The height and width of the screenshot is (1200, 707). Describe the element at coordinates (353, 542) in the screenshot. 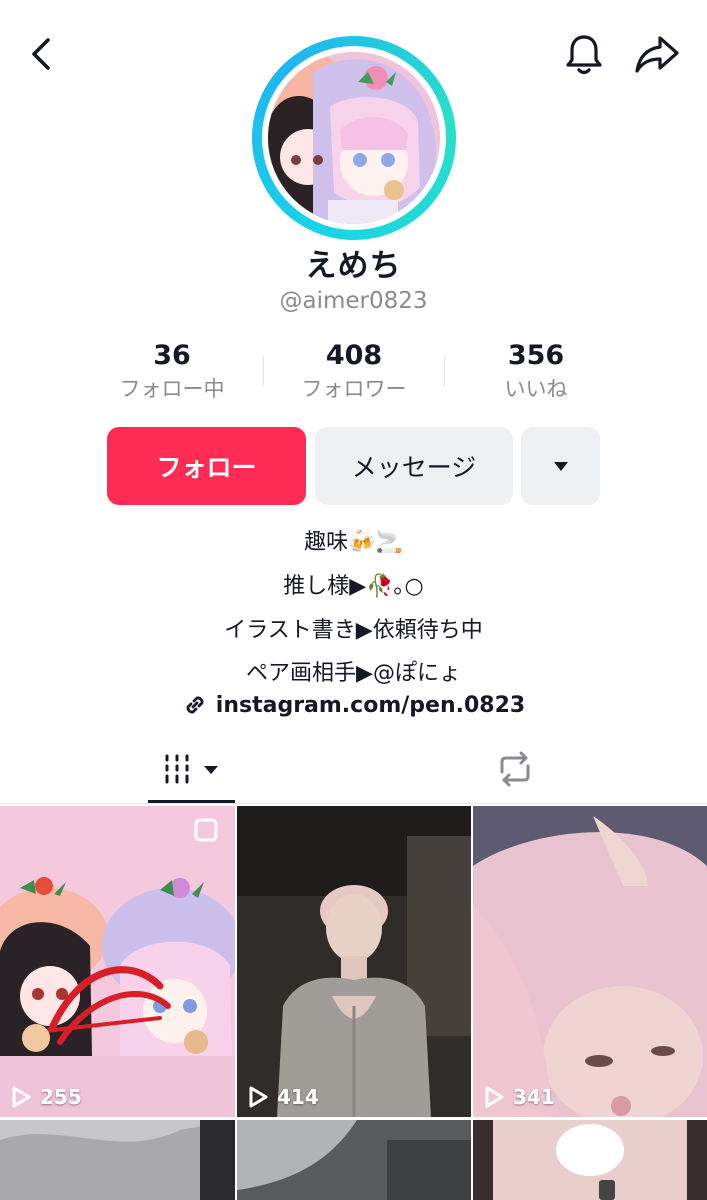

I see `bio-line: 趣味🍻🚬` at that location.